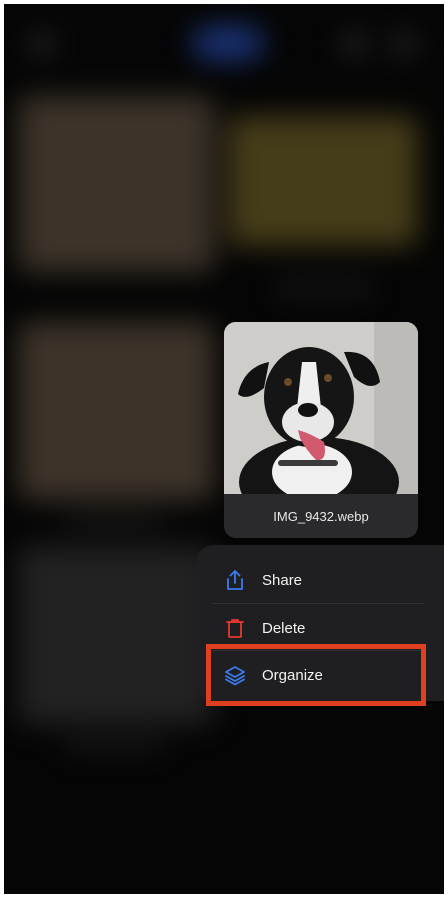 This screenshot has height=898, width=448. What do you see at coordinates (321, 408) in the screenshot?
I see `dog-photo` at bounding box center [321, 408].